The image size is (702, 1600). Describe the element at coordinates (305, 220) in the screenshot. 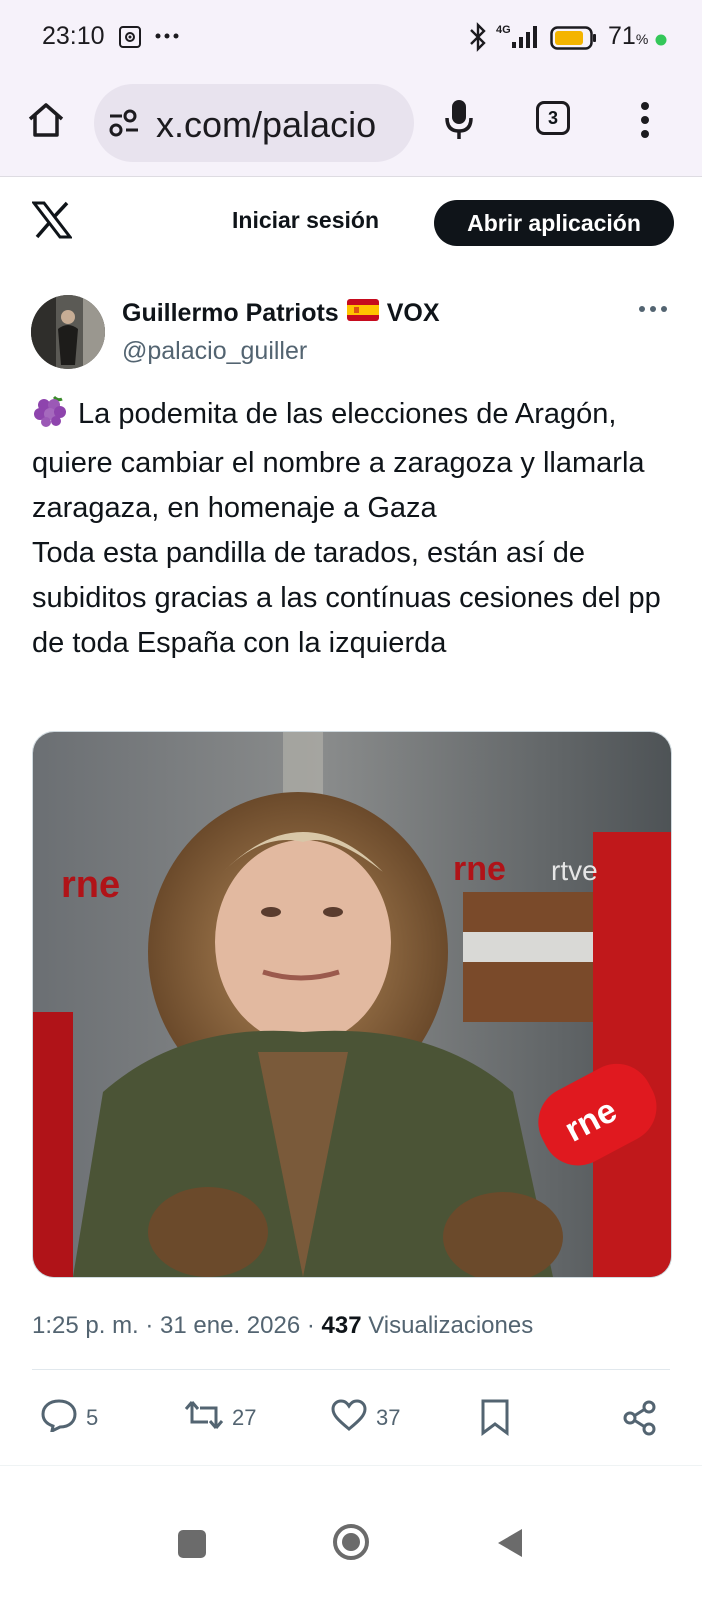

I see `login-button: Iniciar sesión` at that location.